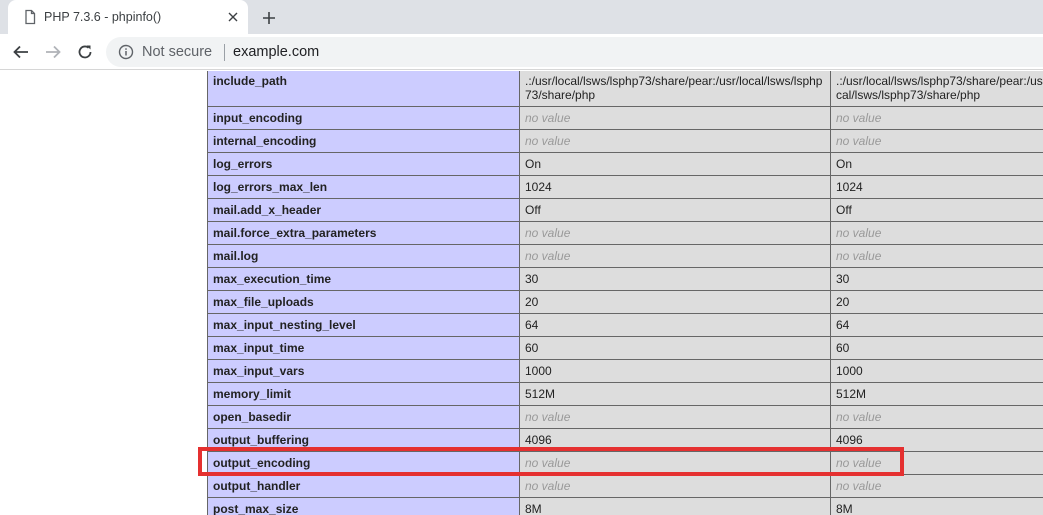  Describe the element at coordinates (540, 394) in the screenshot. I see `local-value-text: 512M` at that location.